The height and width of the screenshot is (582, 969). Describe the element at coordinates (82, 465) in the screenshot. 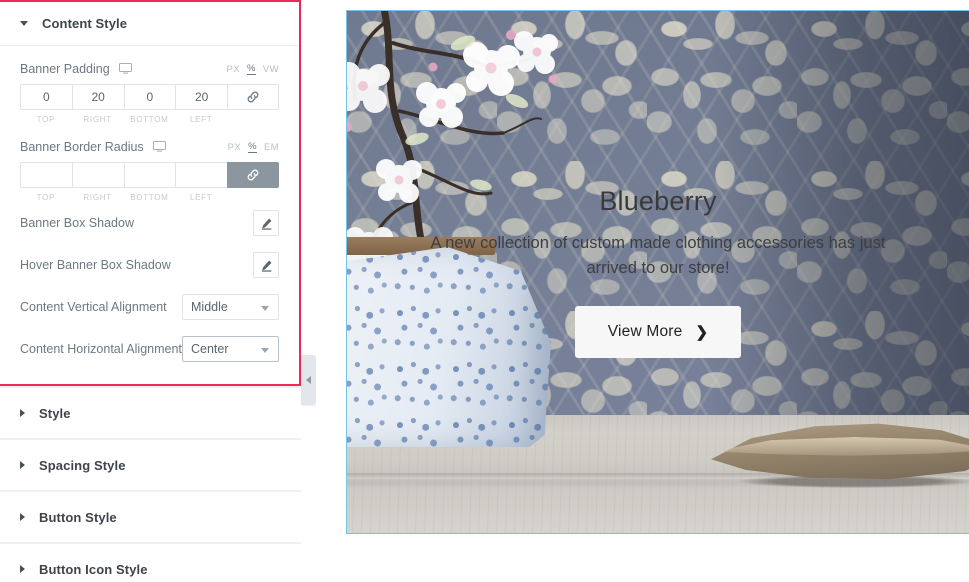

I see `section-spacing-style-title: Spacing Style` at that location.